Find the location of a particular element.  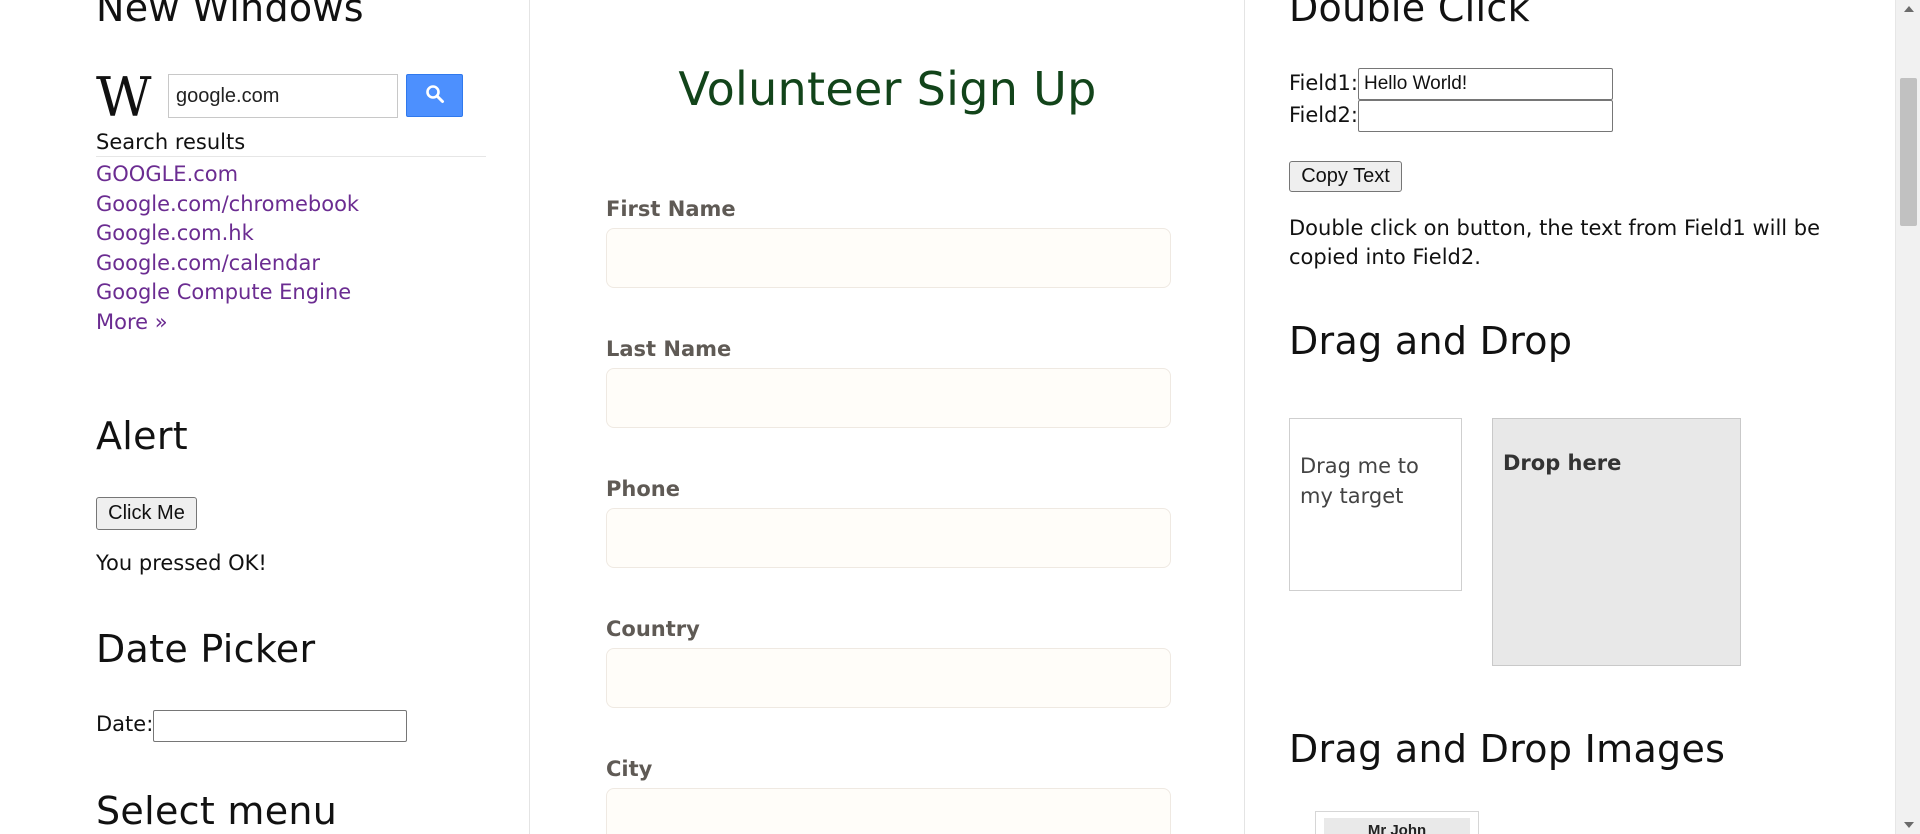

search-result-link: Google Compute Engine is located at coordinates (227, 293).